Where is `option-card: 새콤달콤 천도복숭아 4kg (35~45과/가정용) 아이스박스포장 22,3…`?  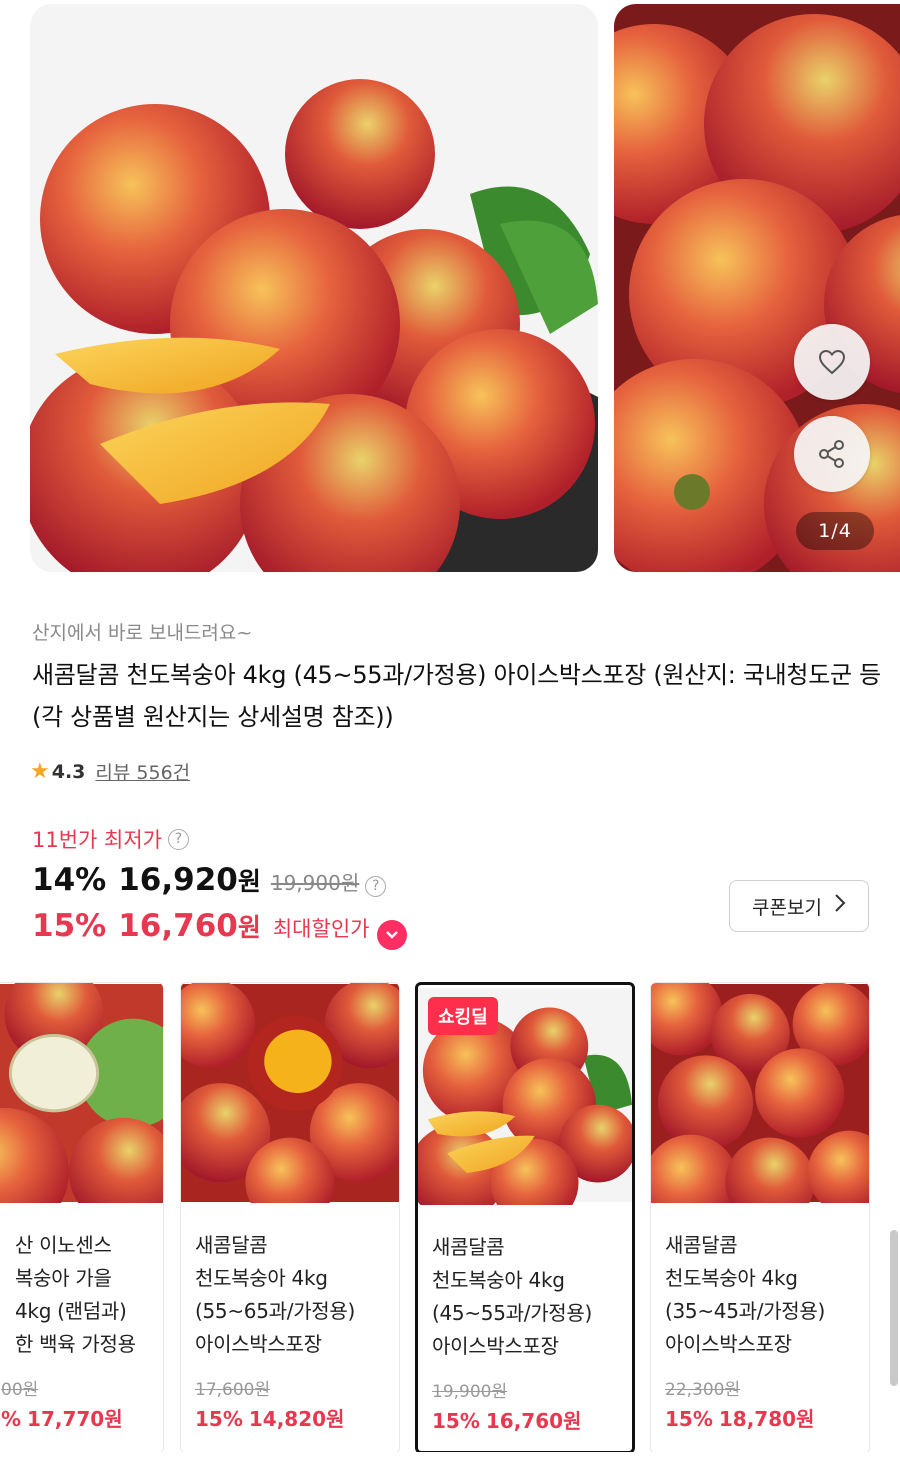
option-card: 새콤달콤 천도복숭아 4kg (35~45과/가정용) 아이스박스포장 22,3… is located at coordinates (760, 1217).